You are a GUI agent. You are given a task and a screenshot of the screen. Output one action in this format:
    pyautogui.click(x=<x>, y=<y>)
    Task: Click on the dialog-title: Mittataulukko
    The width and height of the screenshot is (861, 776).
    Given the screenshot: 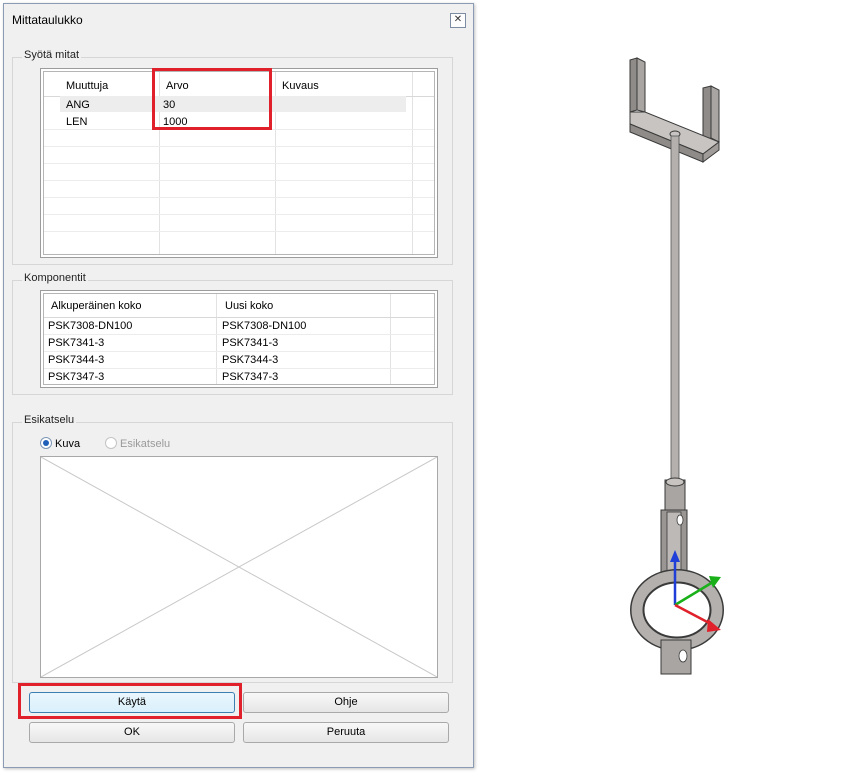 What is the action you would take?
    pyautogui.click(x=47, y=20)
    